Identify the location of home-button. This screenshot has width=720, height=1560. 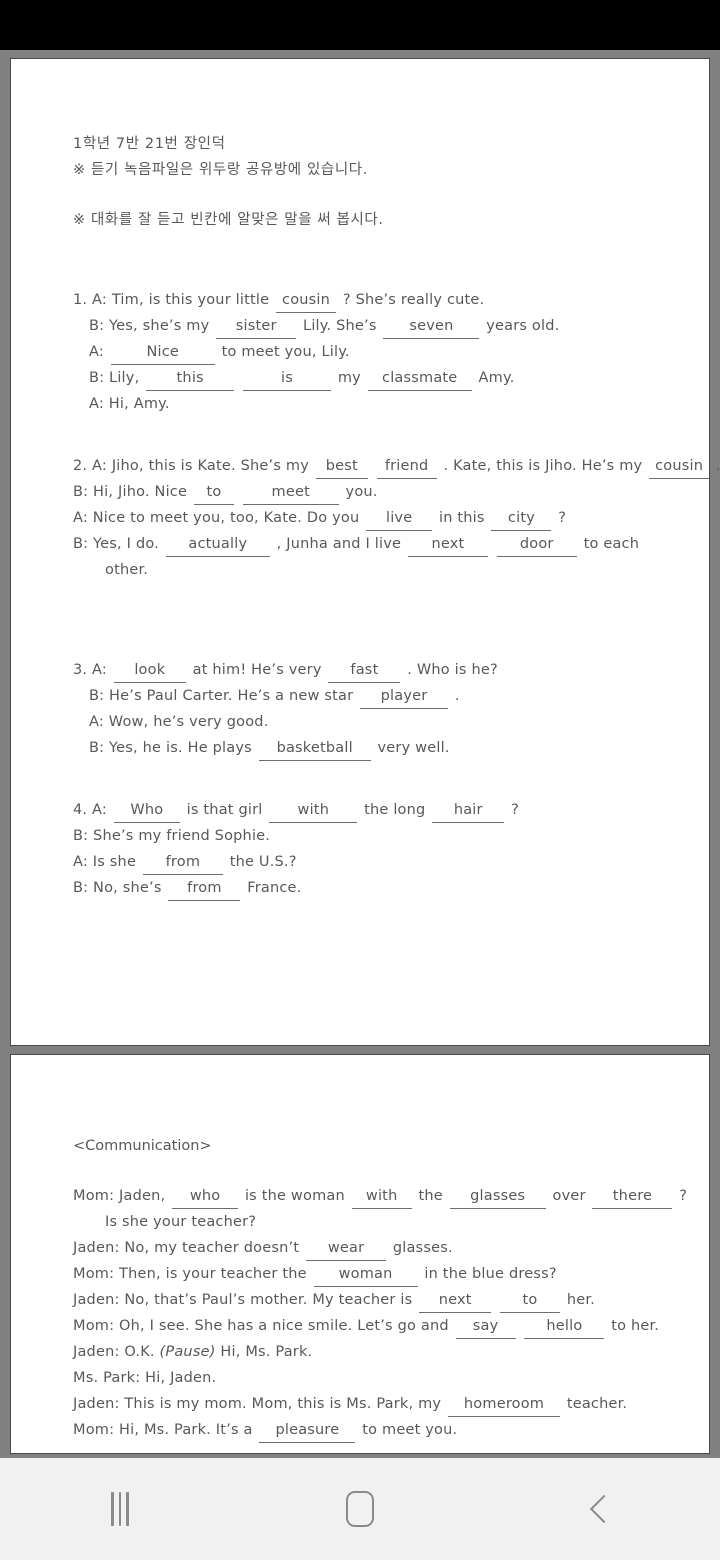
(360, 1509).